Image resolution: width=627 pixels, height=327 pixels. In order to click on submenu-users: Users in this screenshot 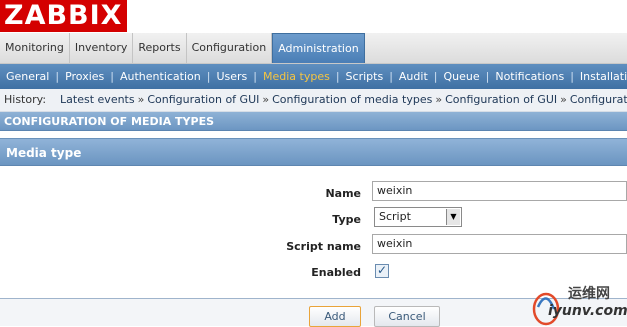, I will do `click(231, 76)`.